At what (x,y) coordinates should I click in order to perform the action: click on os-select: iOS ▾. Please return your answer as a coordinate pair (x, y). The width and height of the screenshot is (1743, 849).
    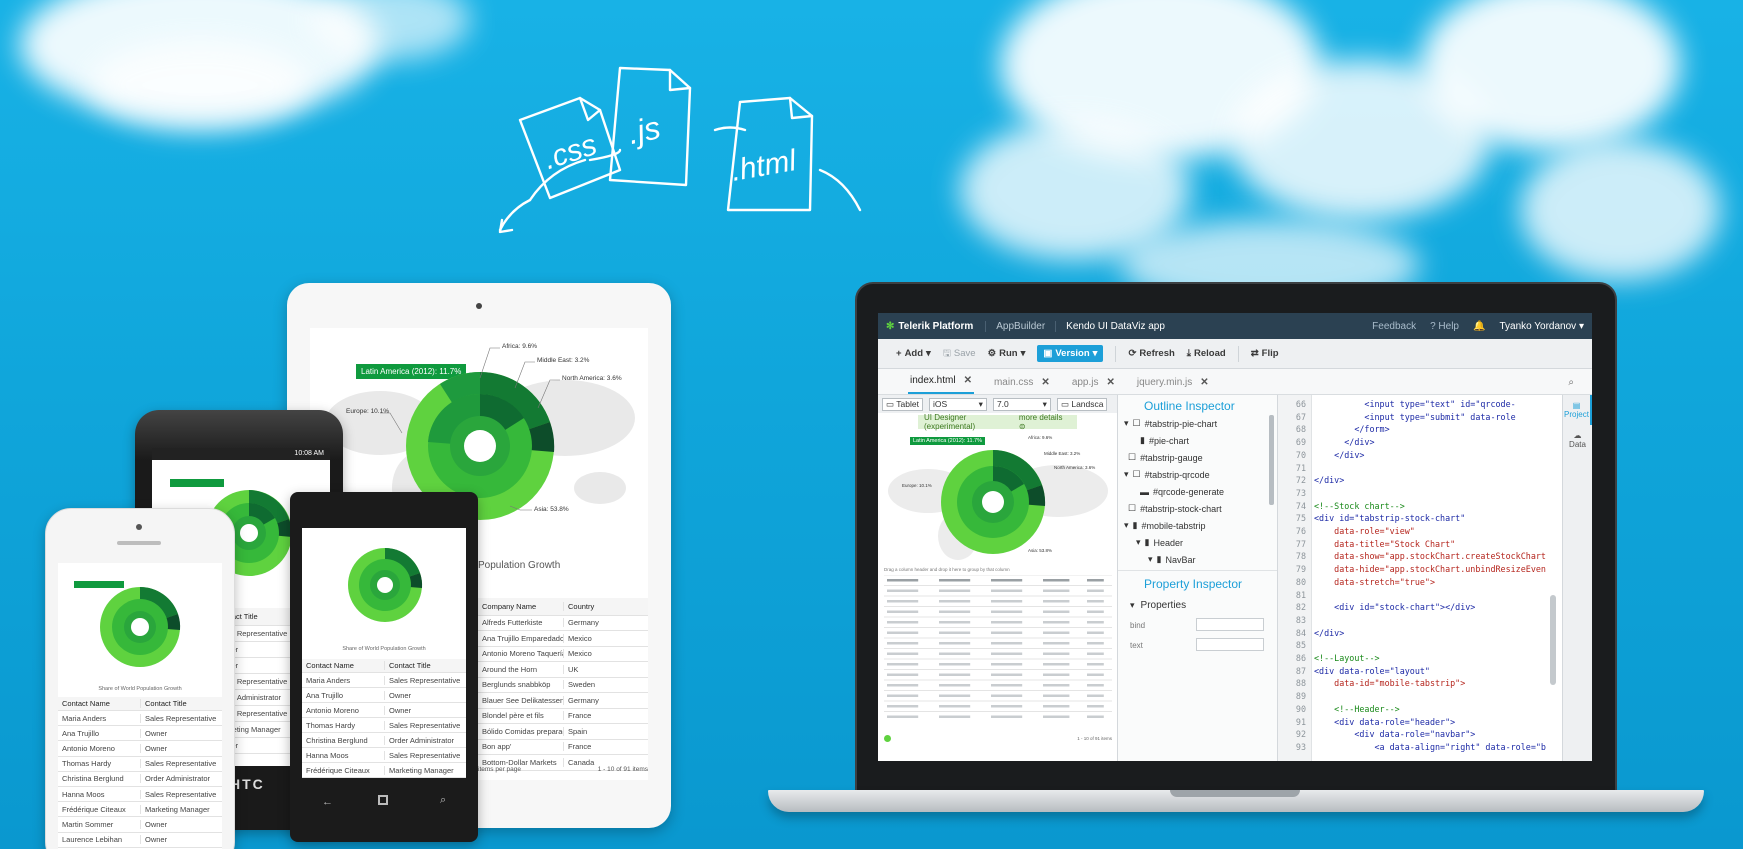
    Looking at the image, I should click on (957, 404).